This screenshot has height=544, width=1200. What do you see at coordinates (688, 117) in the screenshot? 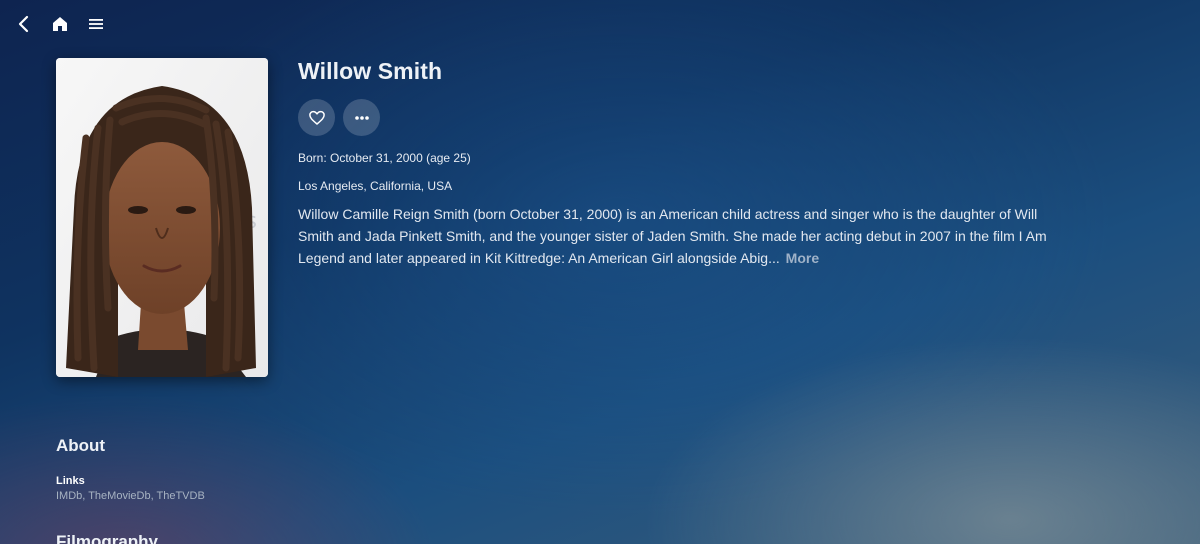
I see `action-buttons` at bounding box center [688, 117].